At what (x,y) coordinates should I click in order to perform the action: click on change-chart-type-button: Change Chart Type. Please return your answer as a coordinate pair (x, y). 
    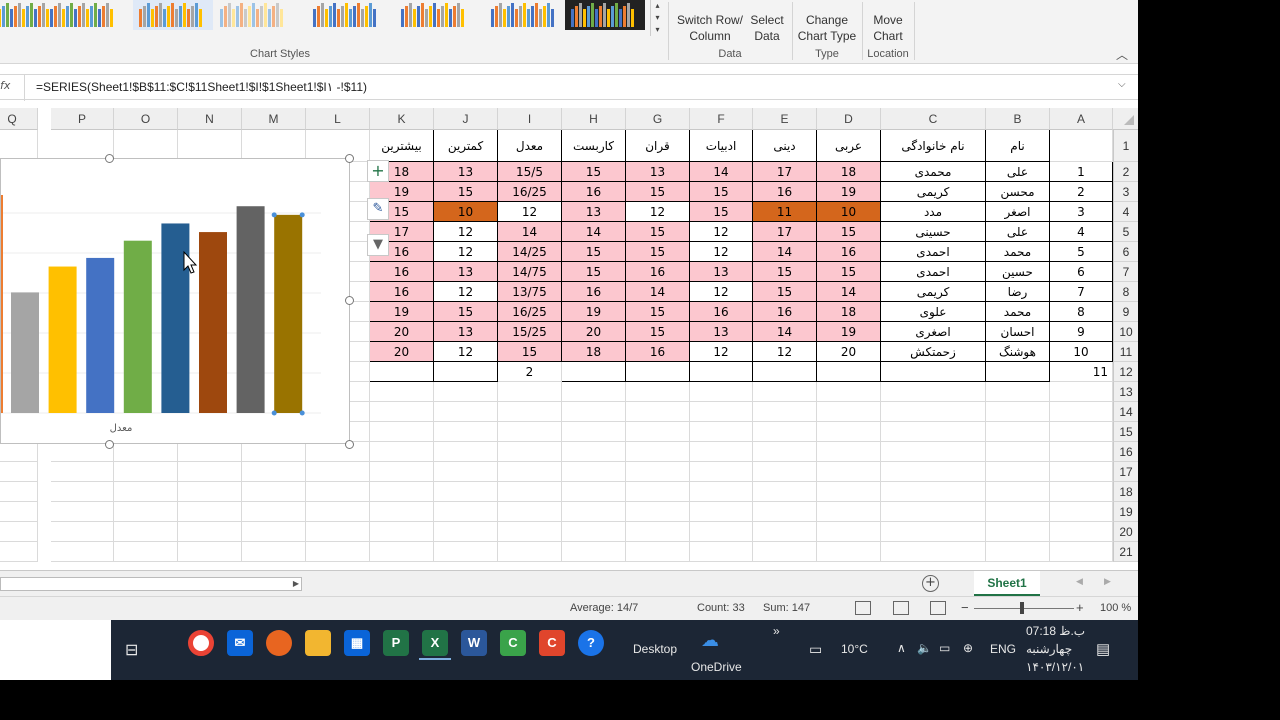
    Looking at the image, I should click on (827, 28).